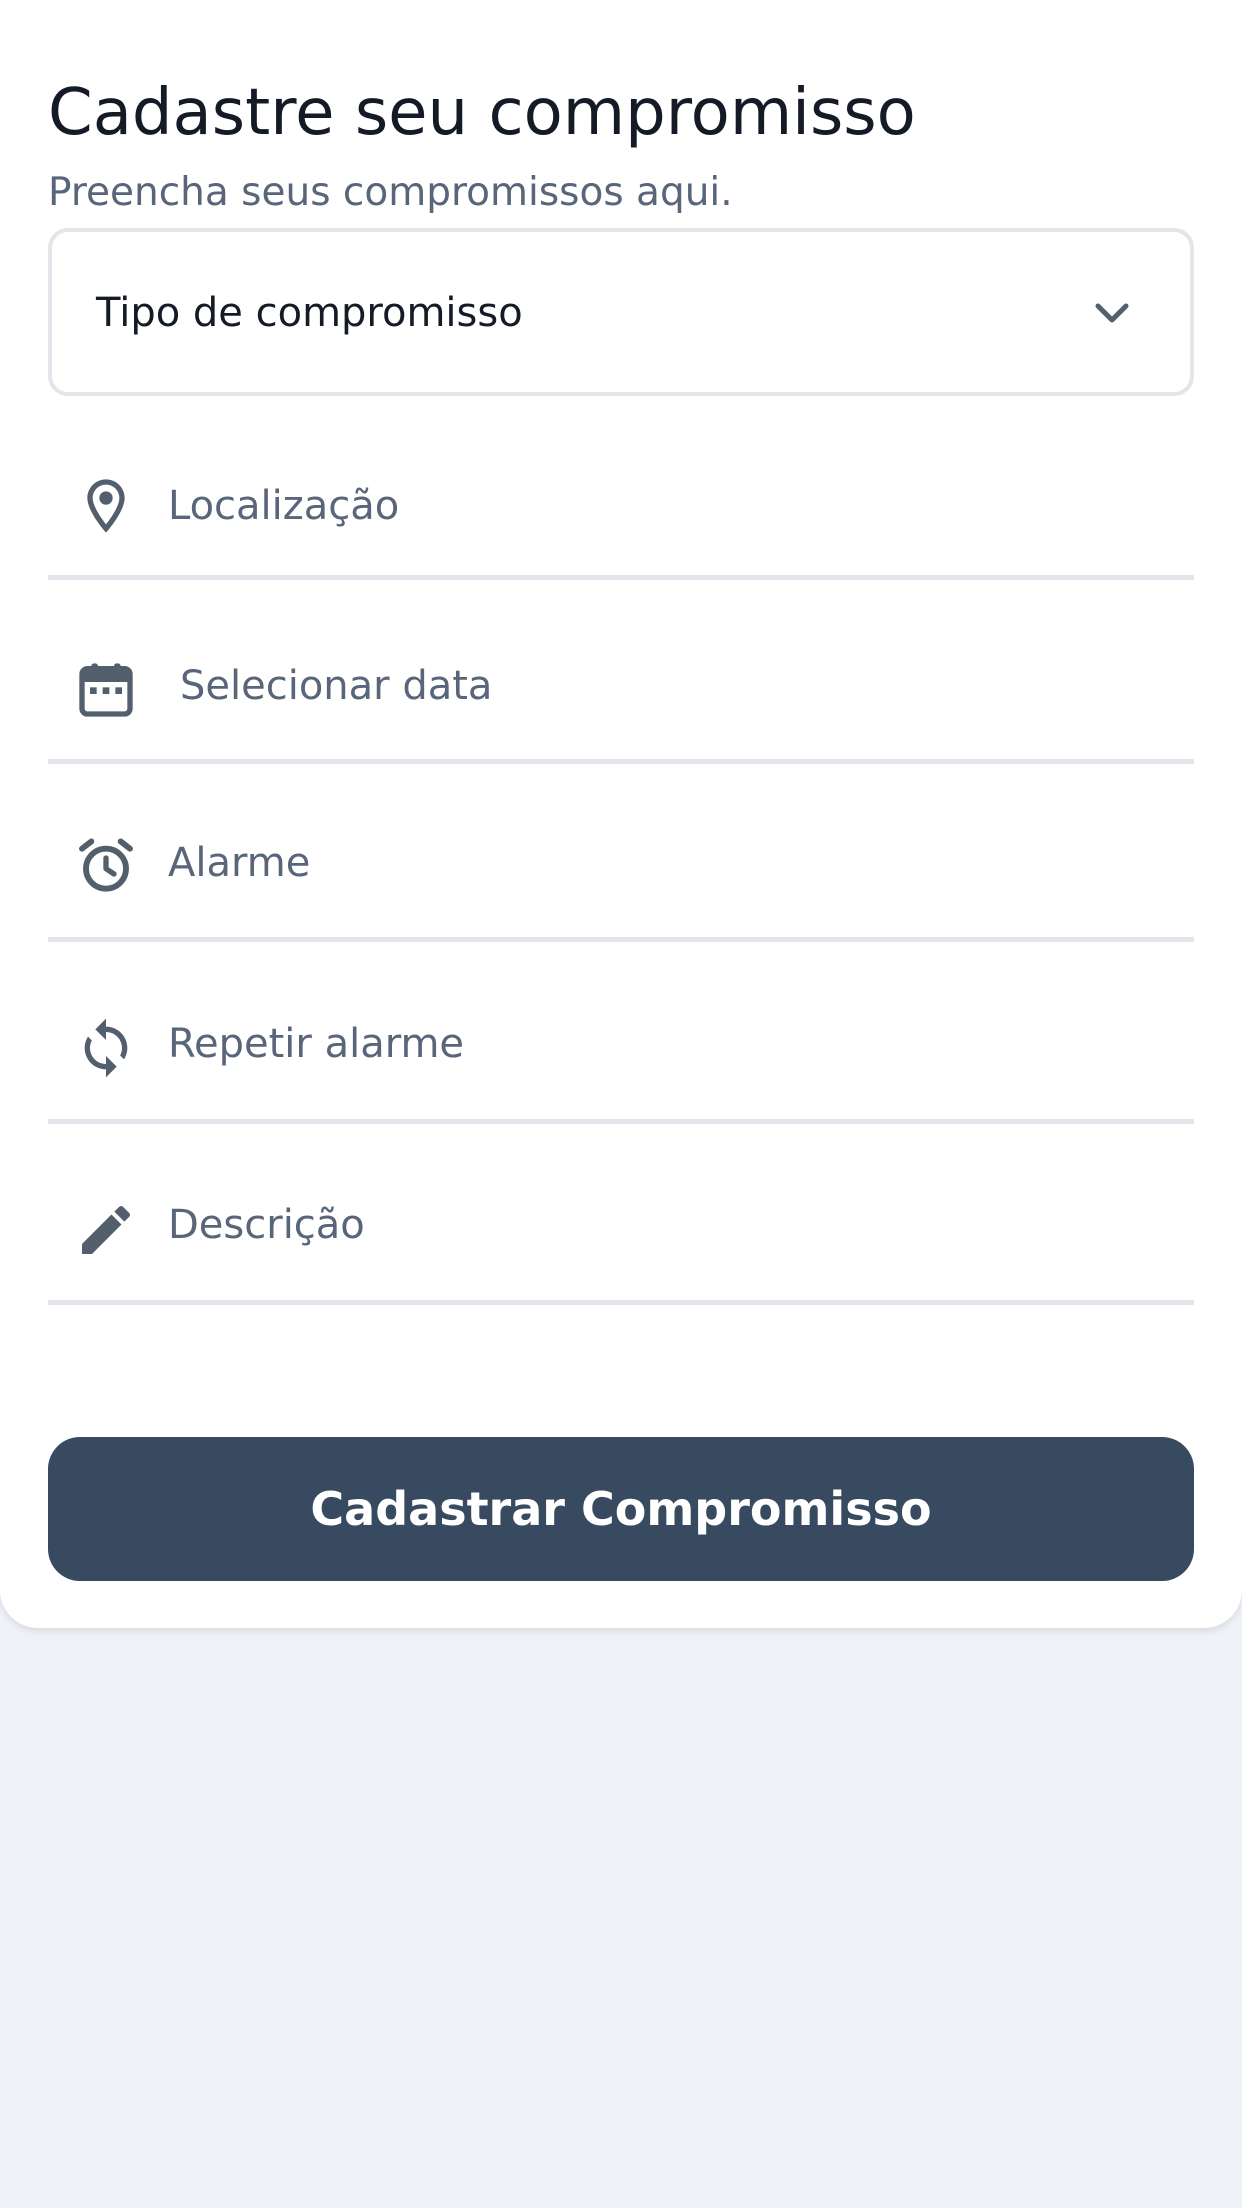 The width and height of the screenshot is (1242, 2208). I want to click on location-input, so click(648, 506).